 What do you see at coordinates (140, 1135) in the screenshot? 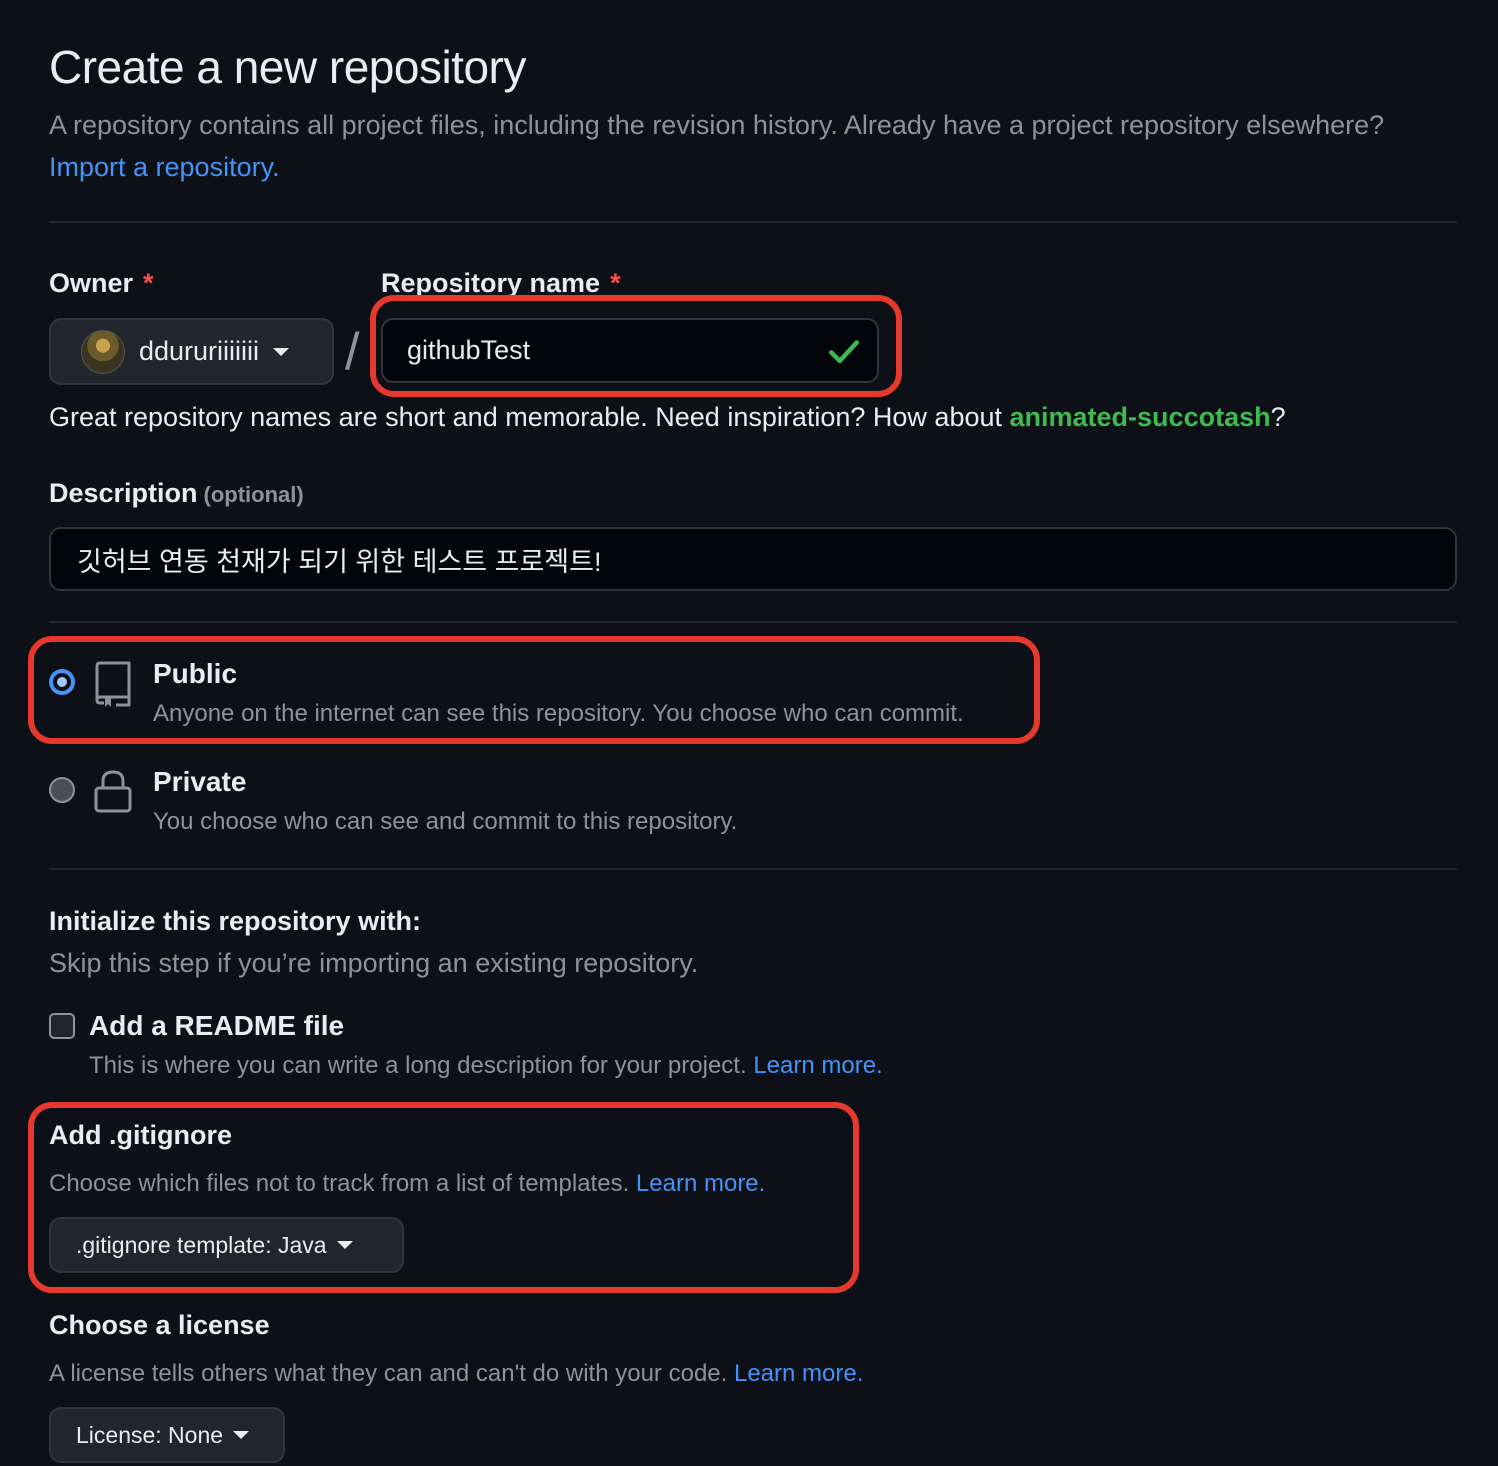
I see `gitignore-title: Add .gitignore` at bounding box center [140, 1135].